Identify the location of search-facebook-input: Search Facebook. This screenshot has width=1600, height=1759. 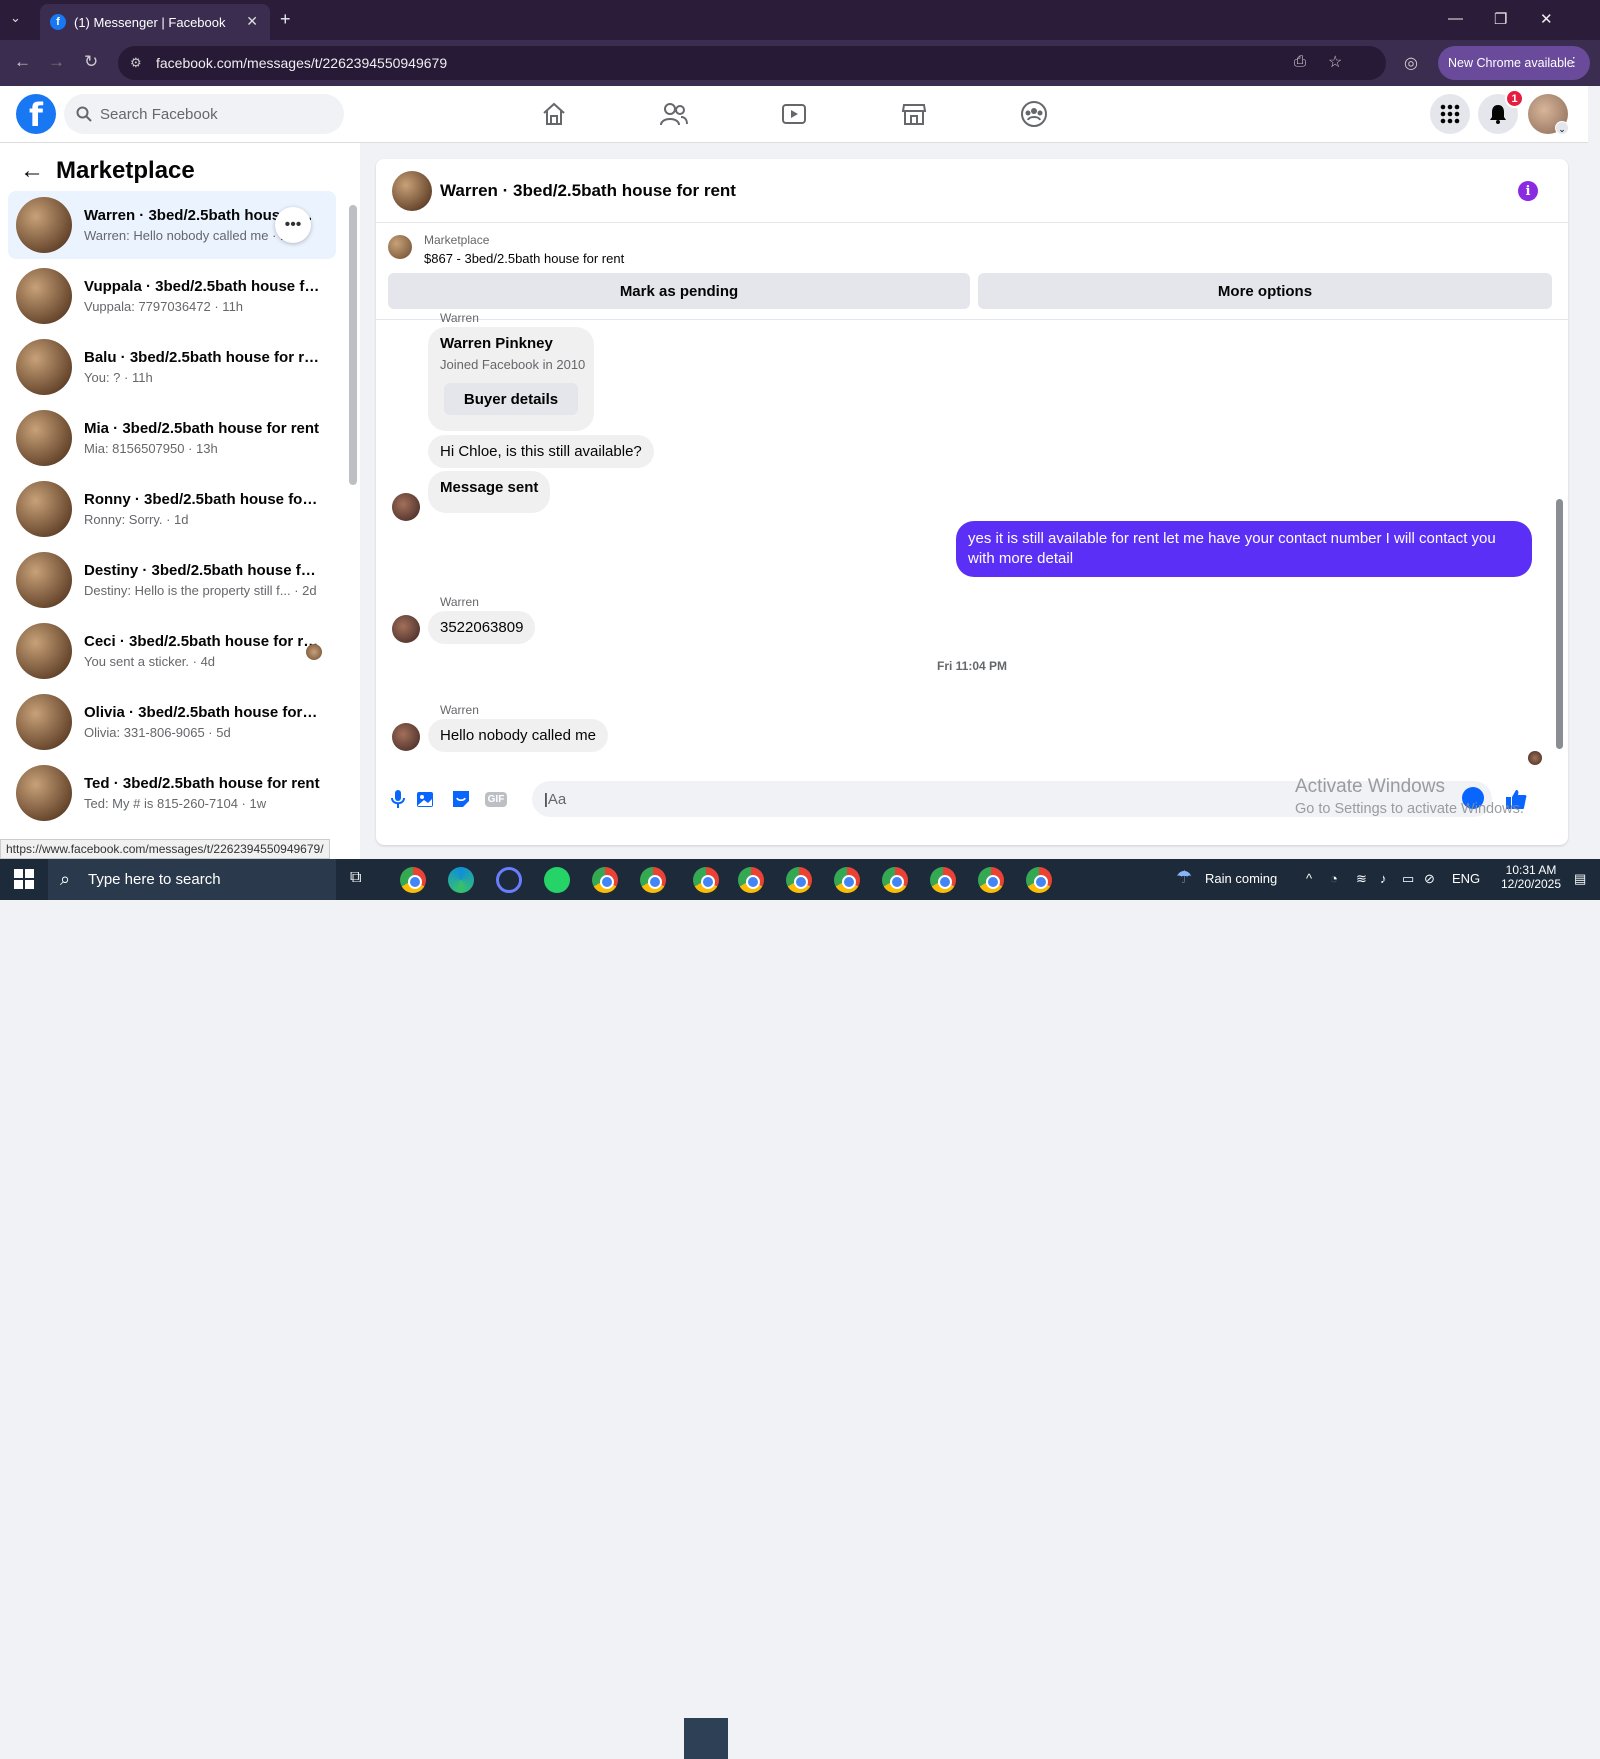
(204, 114).